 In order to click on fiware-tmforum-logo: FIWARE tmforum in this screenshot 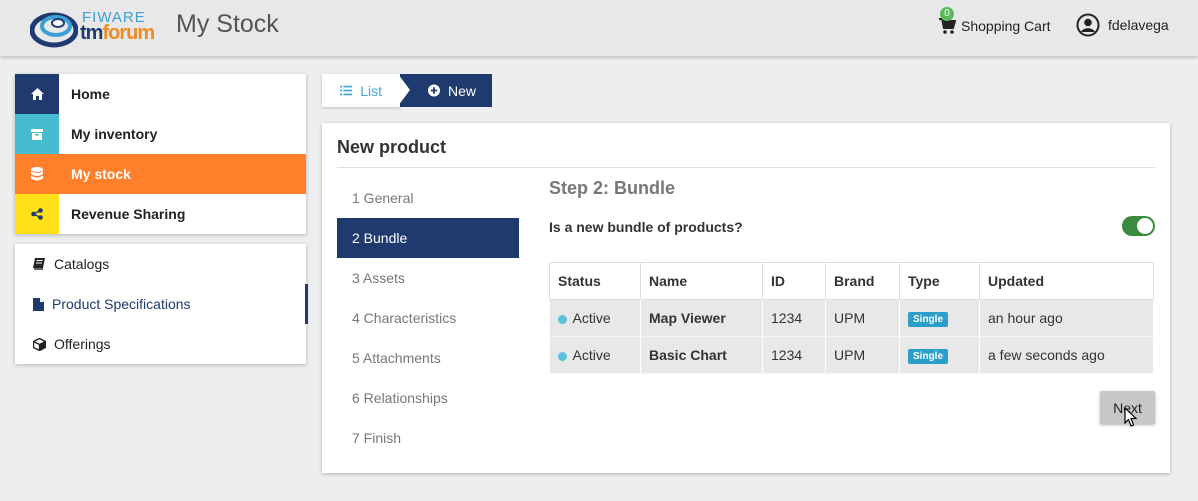, I will do `click(100, 27)`.